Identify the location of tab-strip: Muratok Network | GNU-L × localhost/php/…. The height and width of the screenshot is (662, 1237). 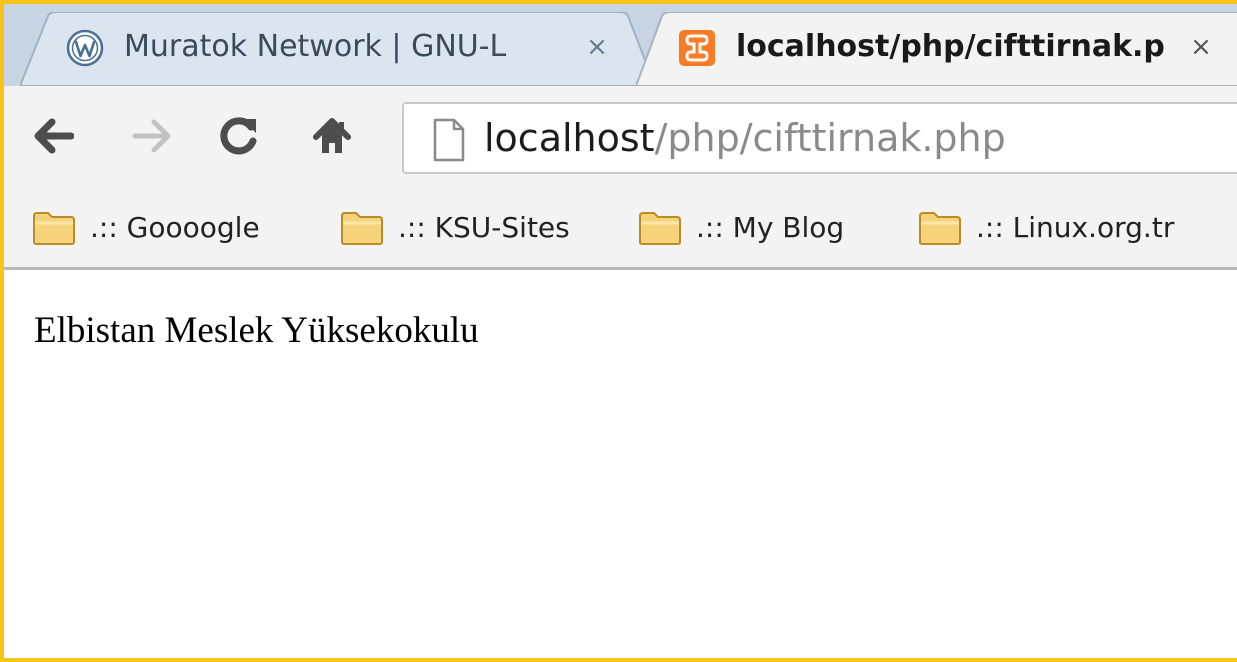
(620, 45).